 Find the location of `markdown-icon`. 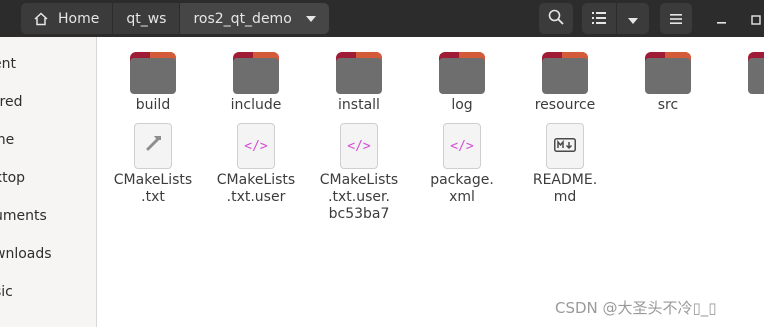

markdown-icon is located at coordinates (565, 146).